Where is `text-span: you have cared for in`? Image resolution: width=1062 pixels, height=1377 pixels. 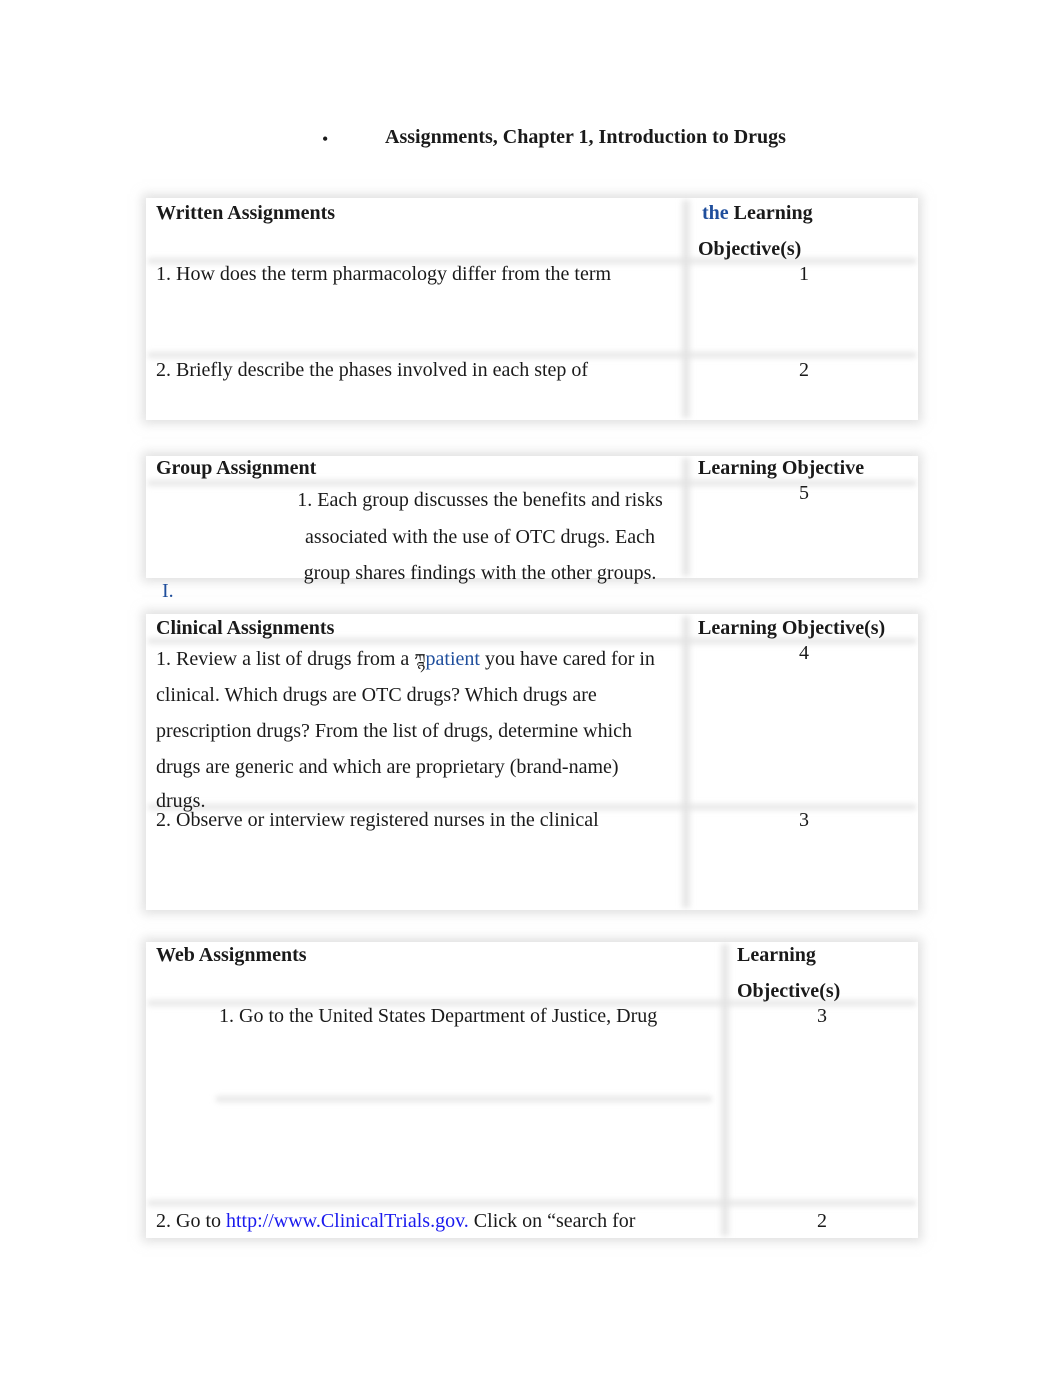
text-span: you have cared for in is located at coordinates (567, 659).